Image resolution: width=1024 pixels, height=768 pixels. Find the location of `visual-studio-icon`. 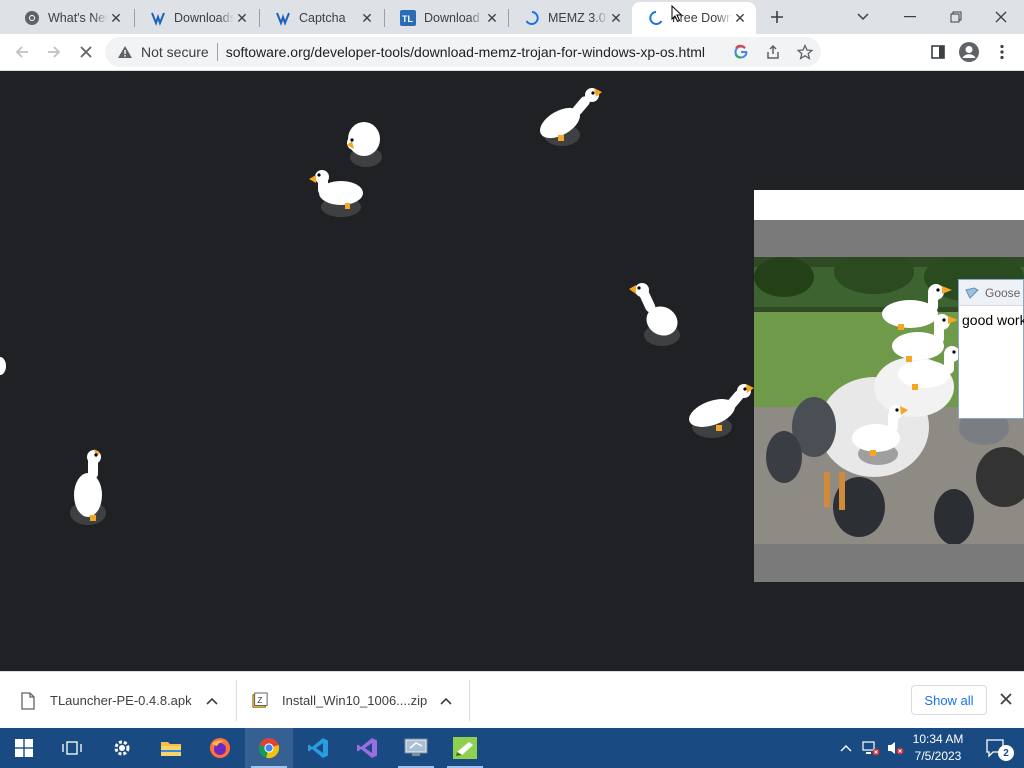

visual-studio-icon is located at coordinates (367, 748).